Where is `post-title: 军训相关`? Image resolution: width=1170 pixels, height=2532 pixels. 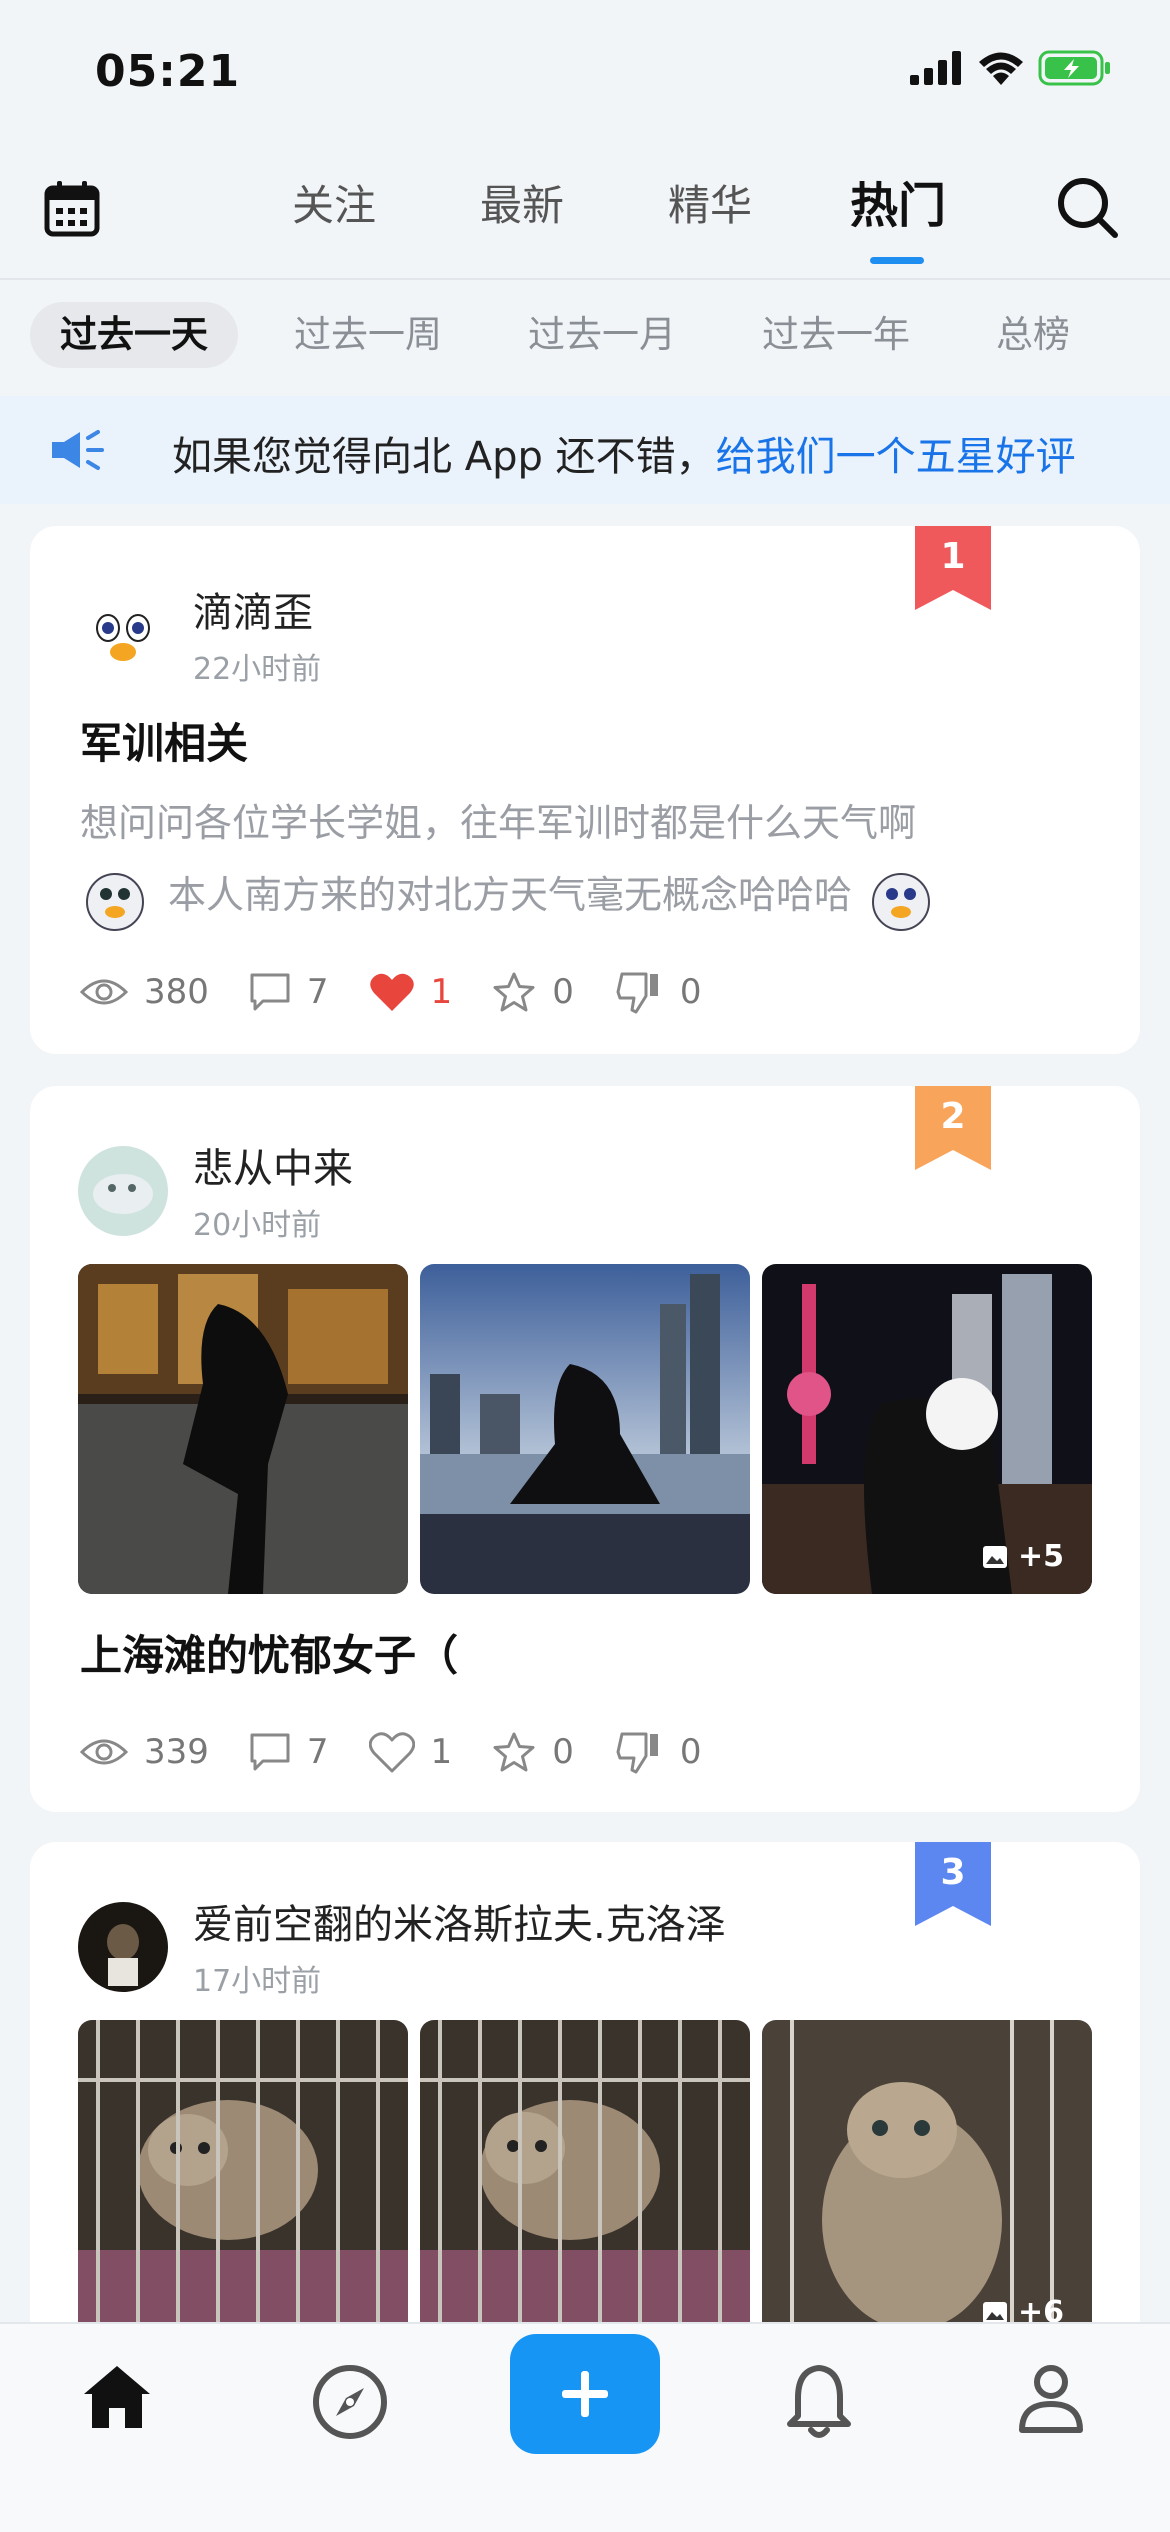
post-title: 军训相关 is located at coordinates (164, 740).